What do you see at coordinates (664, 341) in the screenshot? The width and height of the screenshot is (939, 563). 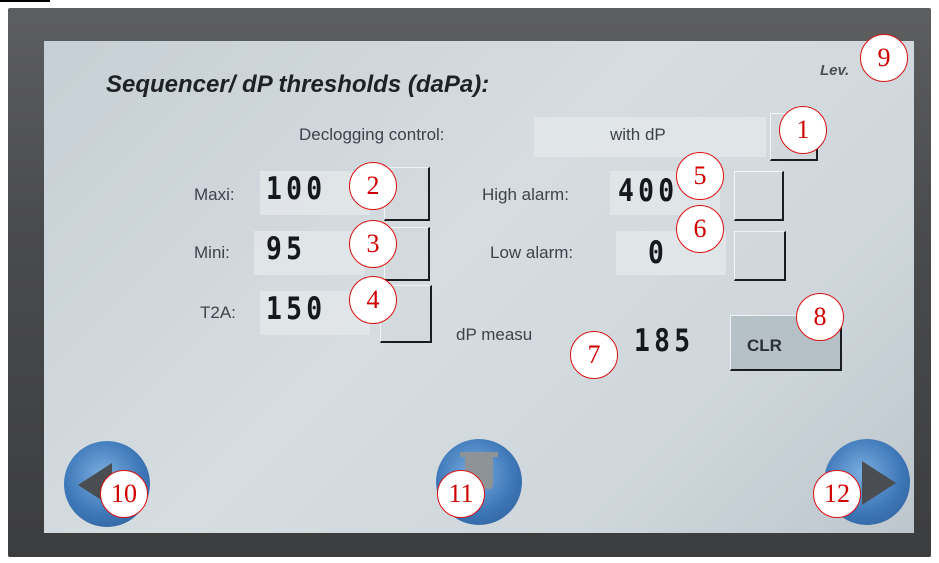 I see `dp-measure-value: 185` at bounding box center [664, 341].